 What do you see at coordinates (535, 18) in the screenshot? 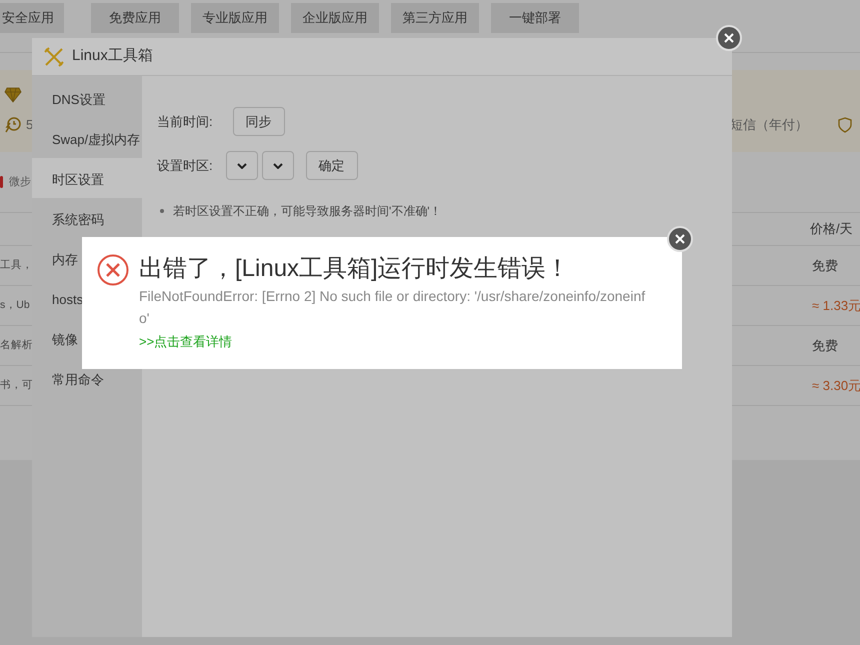
I see `category-tab: 一键部署` at bounding box center [535, 18].